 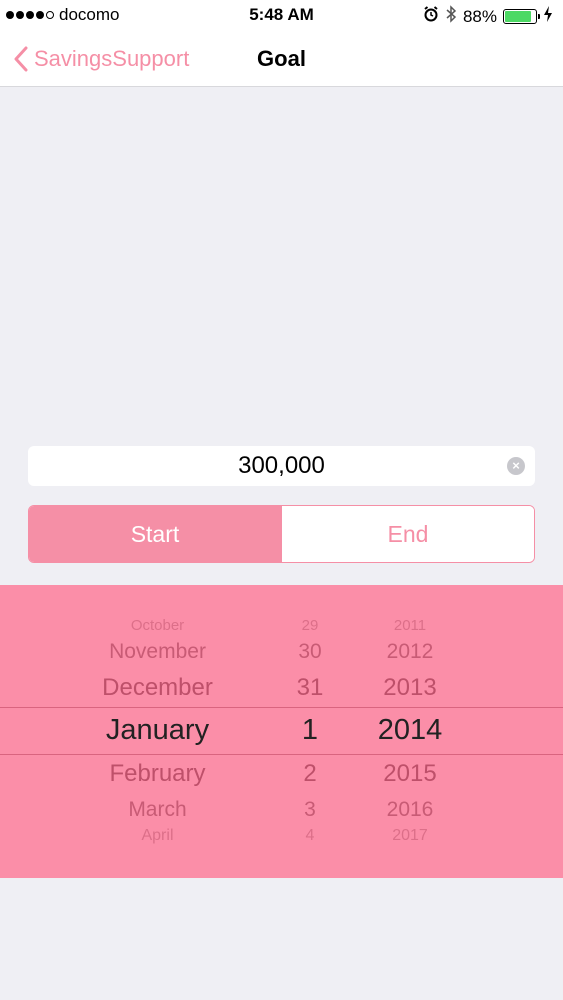 I want to click on battery-icon, so click(x=521, y=16).